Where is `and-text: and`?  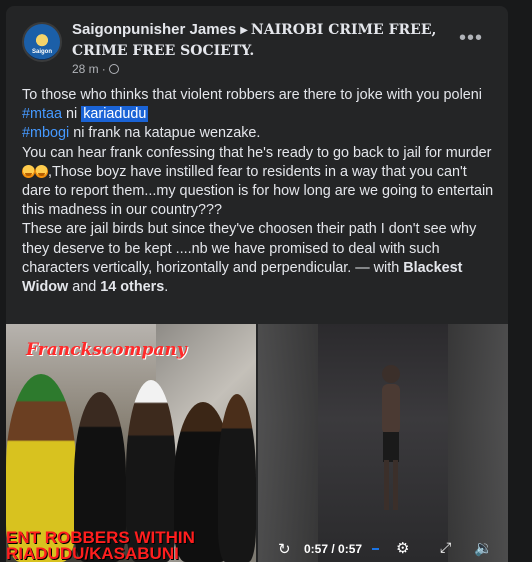 and-text: and is located at coordinates (84, 287).